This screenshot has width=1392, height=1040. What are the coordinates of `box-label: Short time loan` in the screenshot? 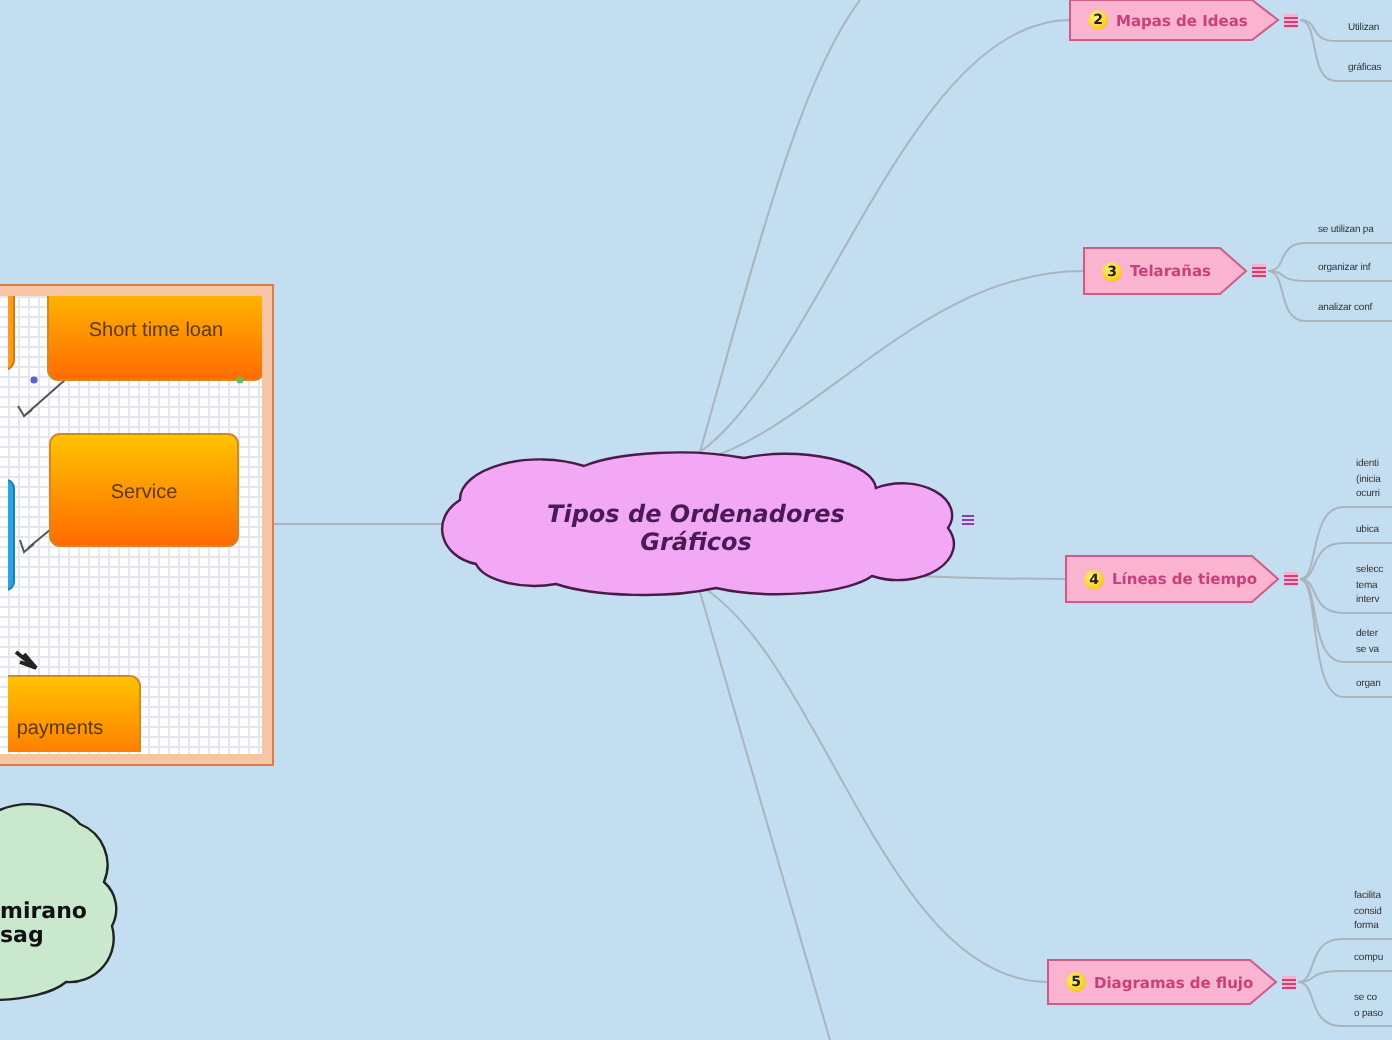 It's located at (156, 331).